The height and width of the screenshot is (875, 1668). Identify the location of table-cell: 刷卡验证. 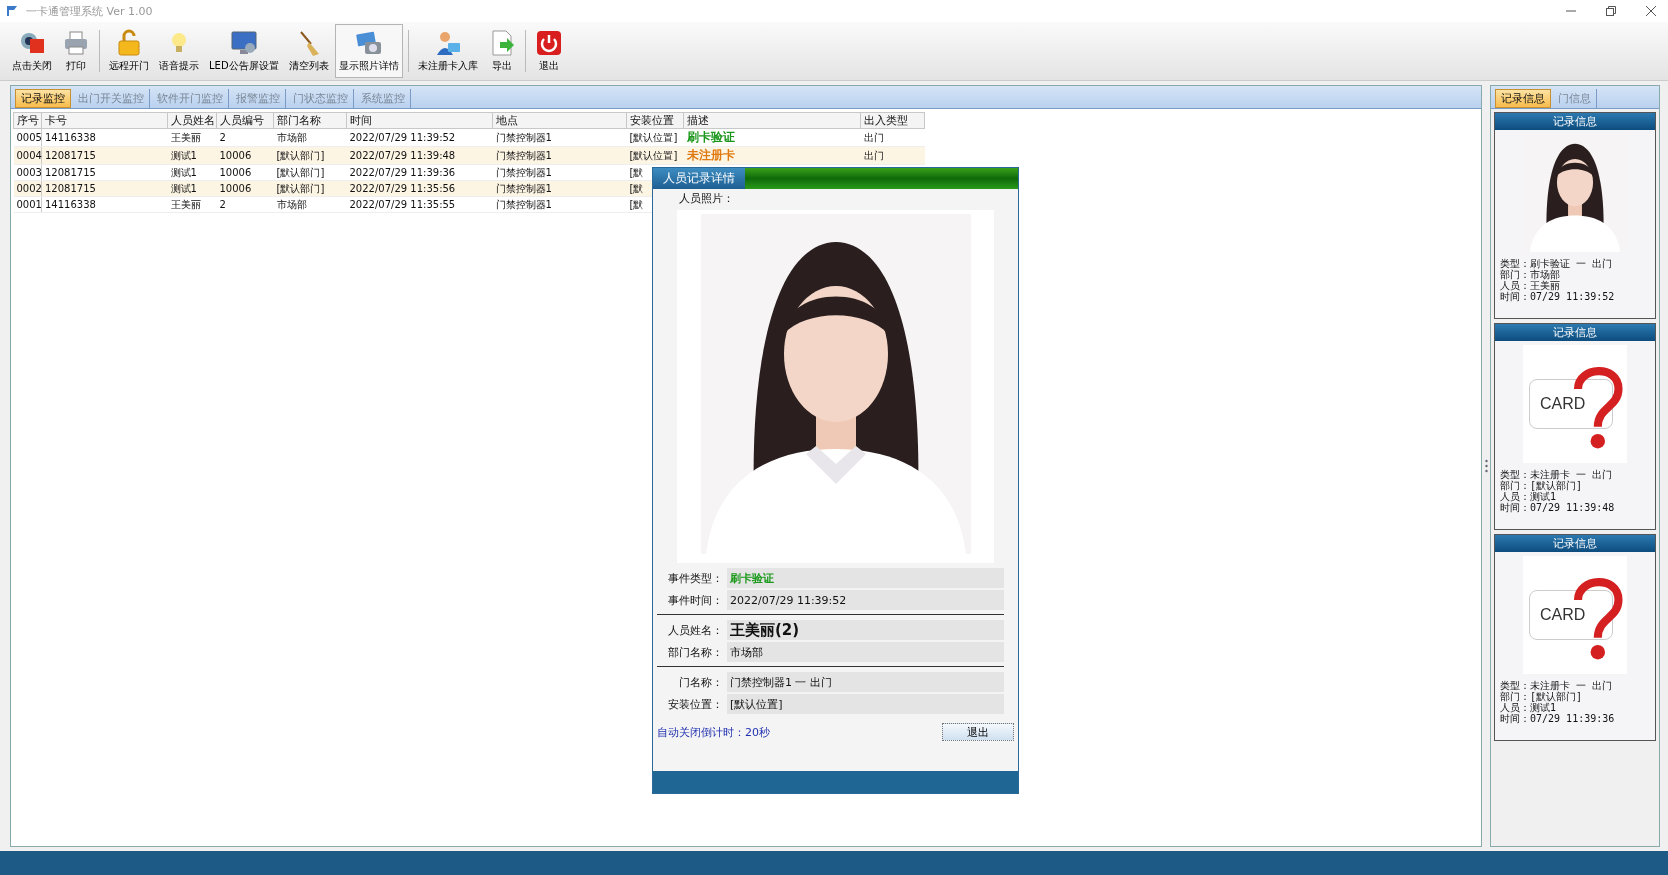
(710, 137).